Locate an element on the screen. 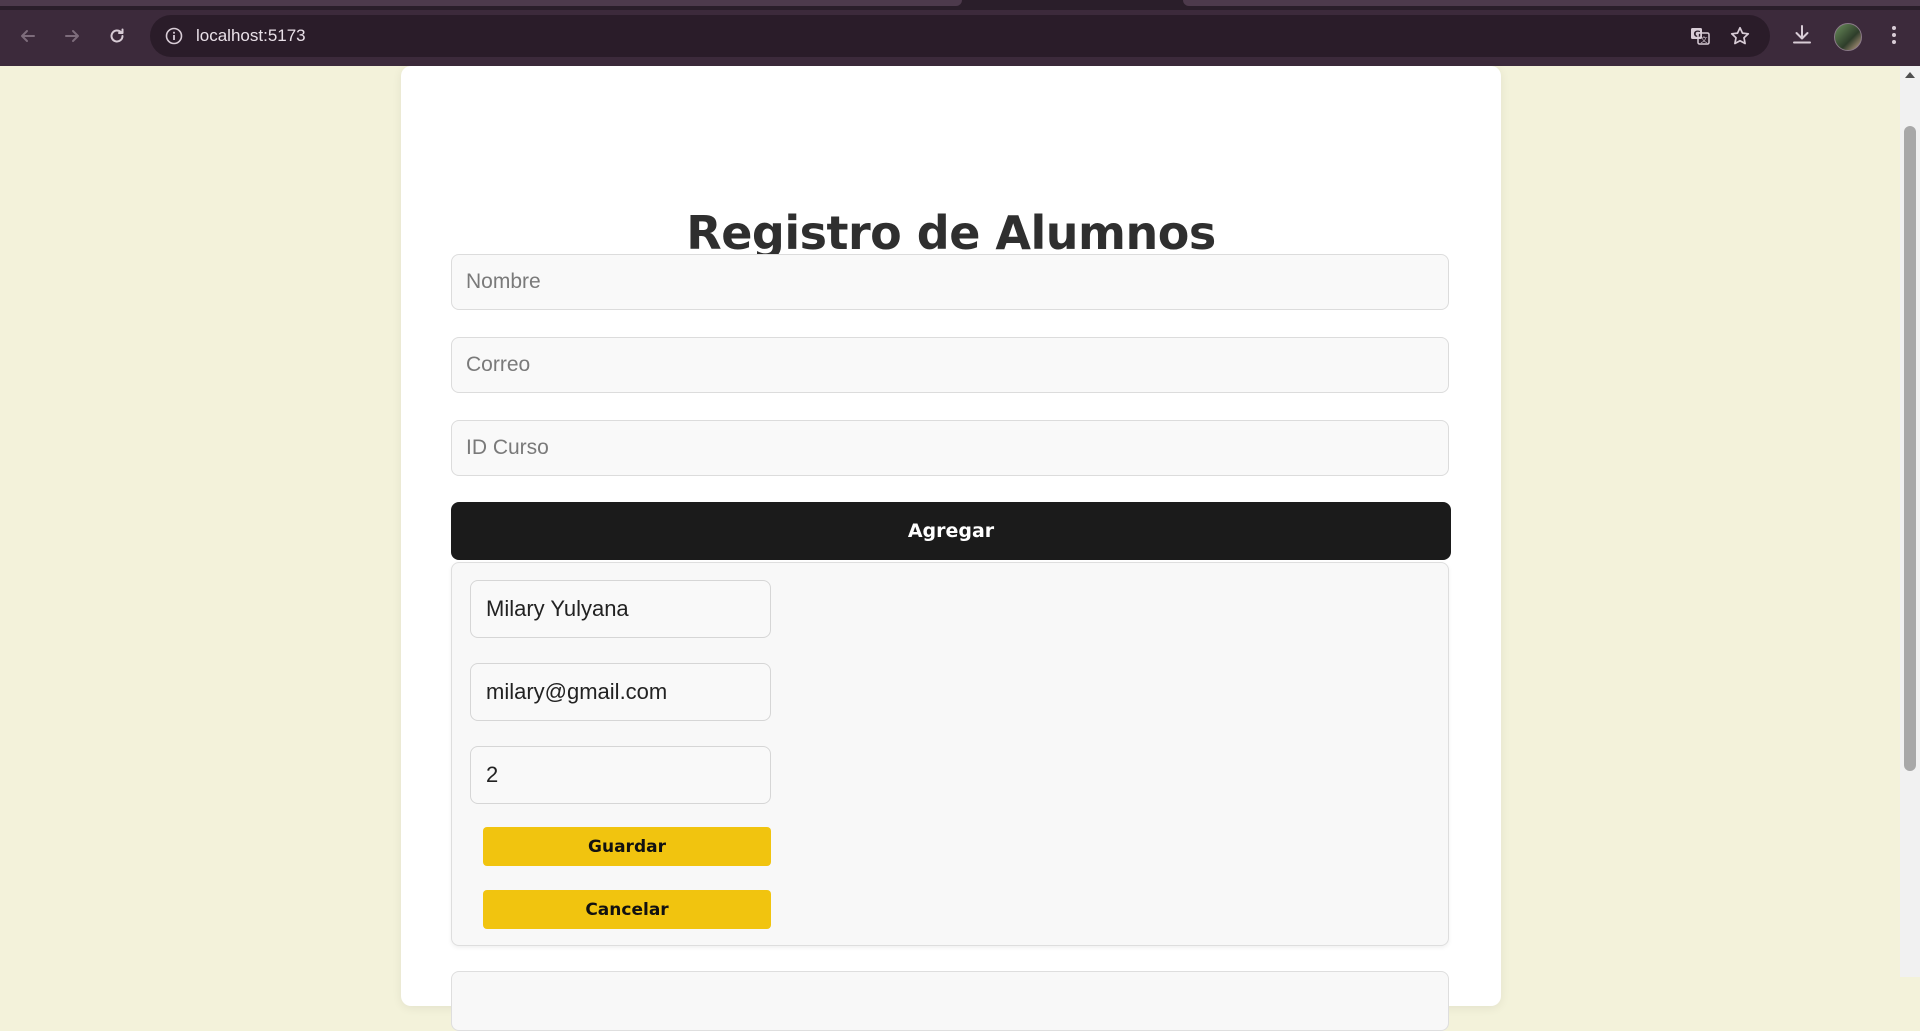 The width and height of the screenshot is (1920, 1031). arrow-right-icon is located at coordinates (72, 36).